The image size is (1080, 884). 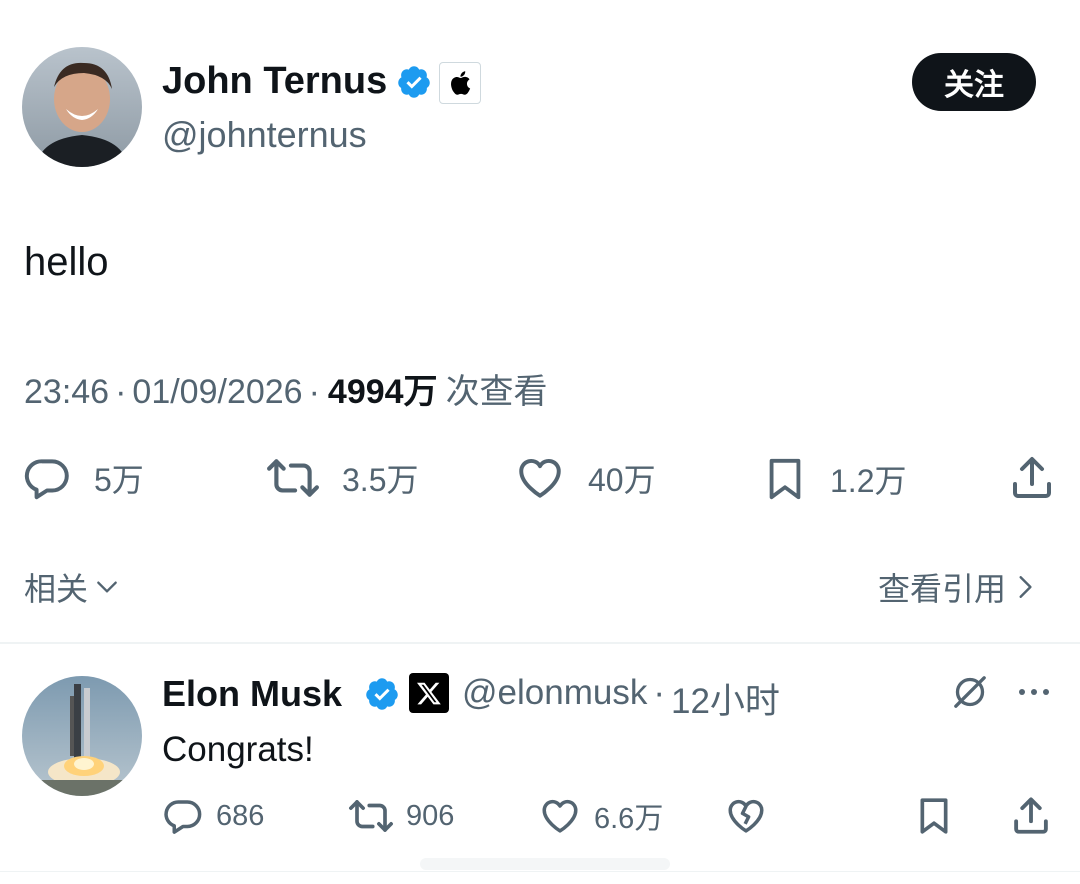 I want to click on reply-retweet-count: 906, so click(x=430, y=815).